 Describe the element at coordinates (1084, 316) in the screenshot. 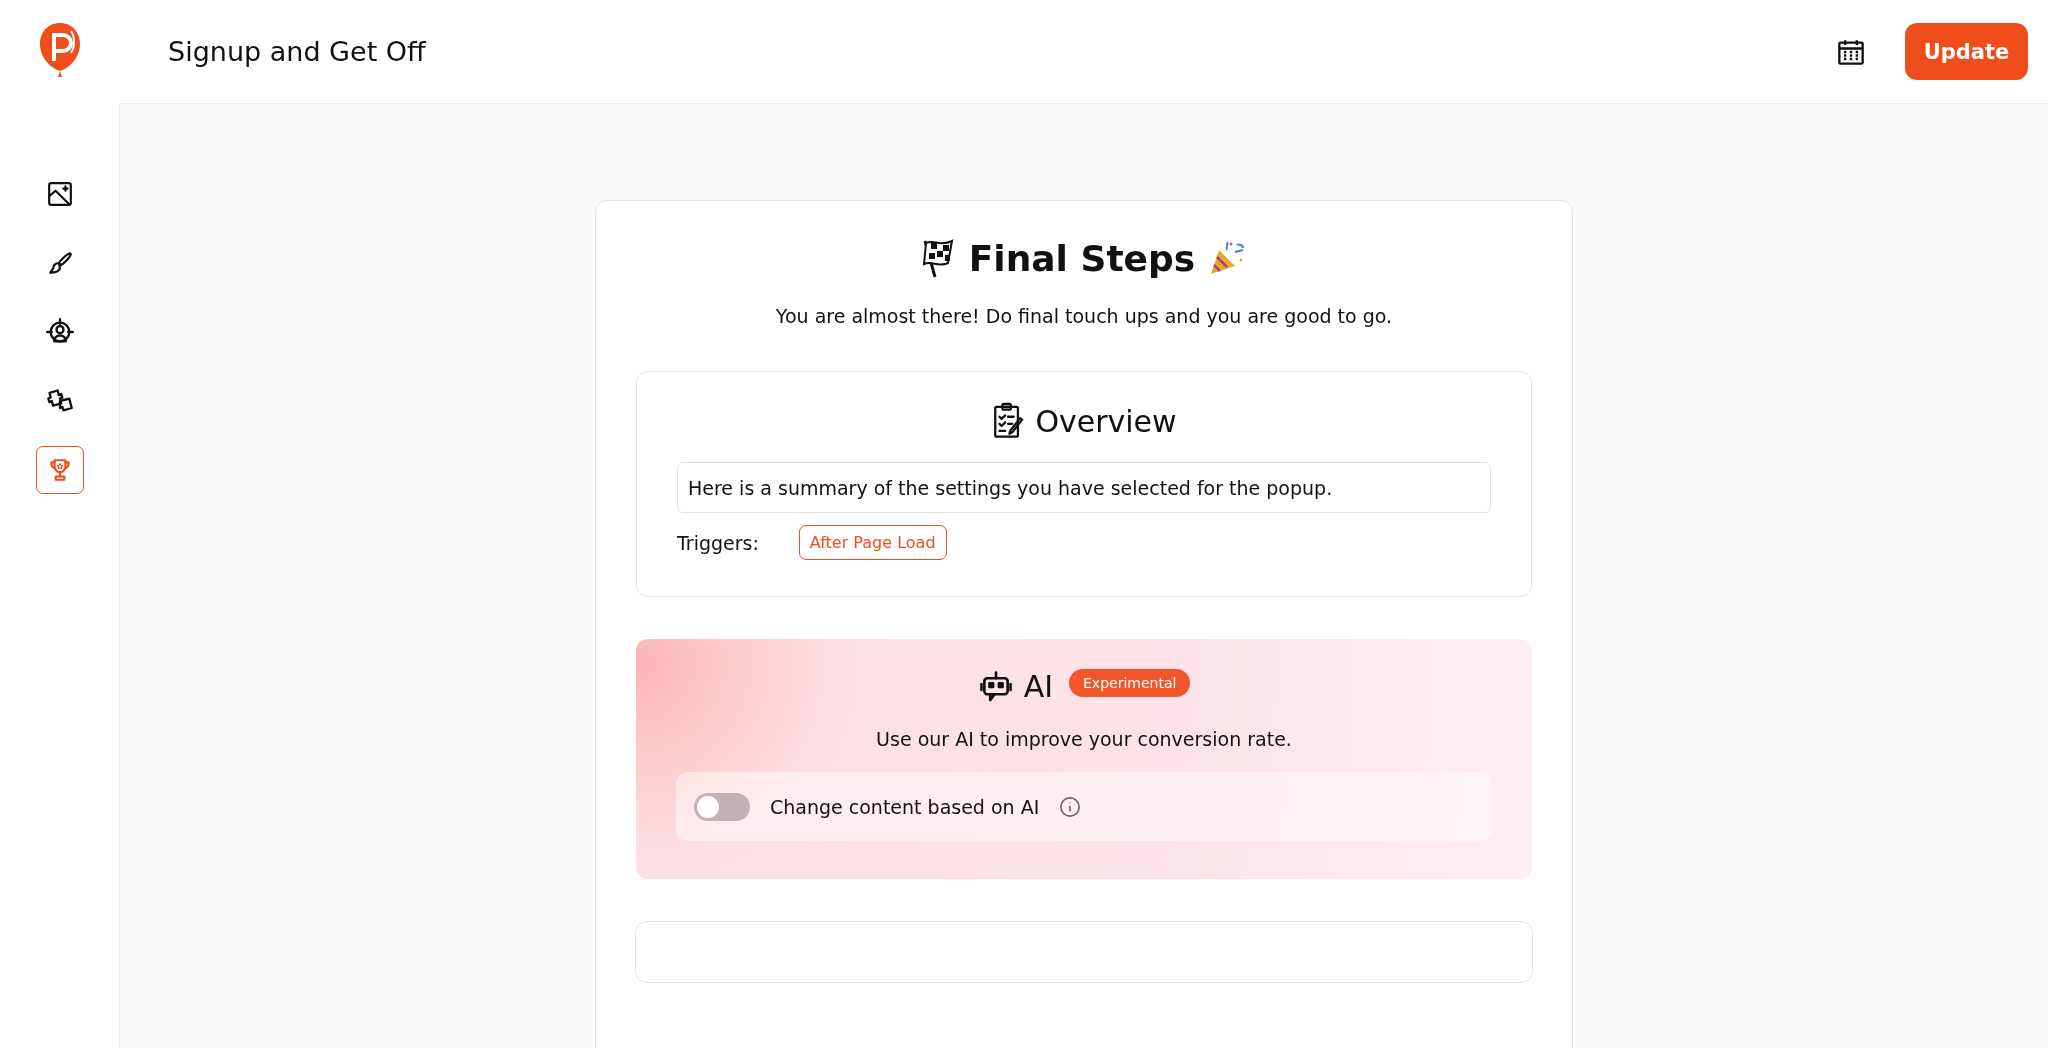

I see `steps-subtitle: You are almost there! Do final touch ups and you are good to go.` at that location.